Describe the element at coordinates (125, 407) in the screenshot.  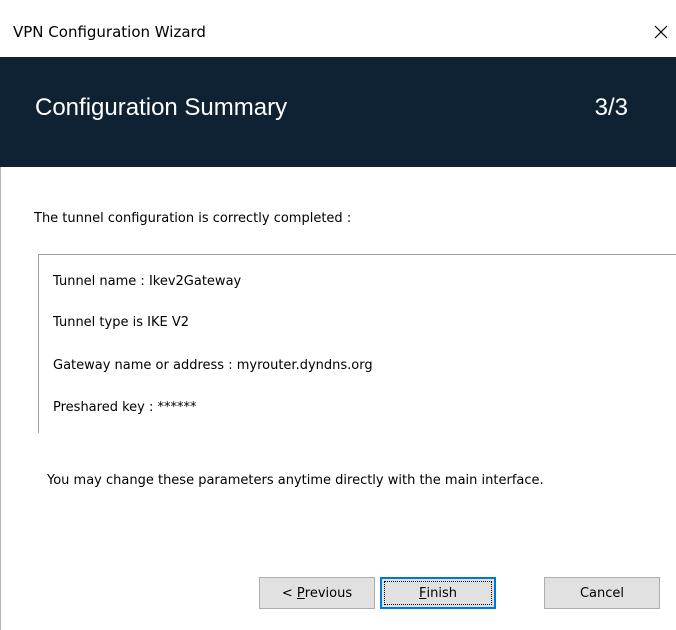
I see `summary-preshared-key: Preshared key : ******` at that location.